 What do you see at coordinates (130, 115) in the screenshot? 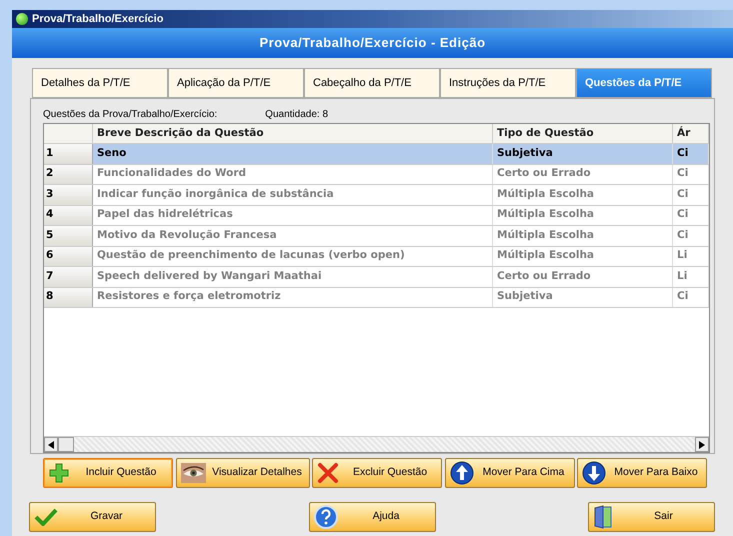
I see `panel-label: Questões da Prova/Trabalho/Exercício:` at bounding box center [130, 115].